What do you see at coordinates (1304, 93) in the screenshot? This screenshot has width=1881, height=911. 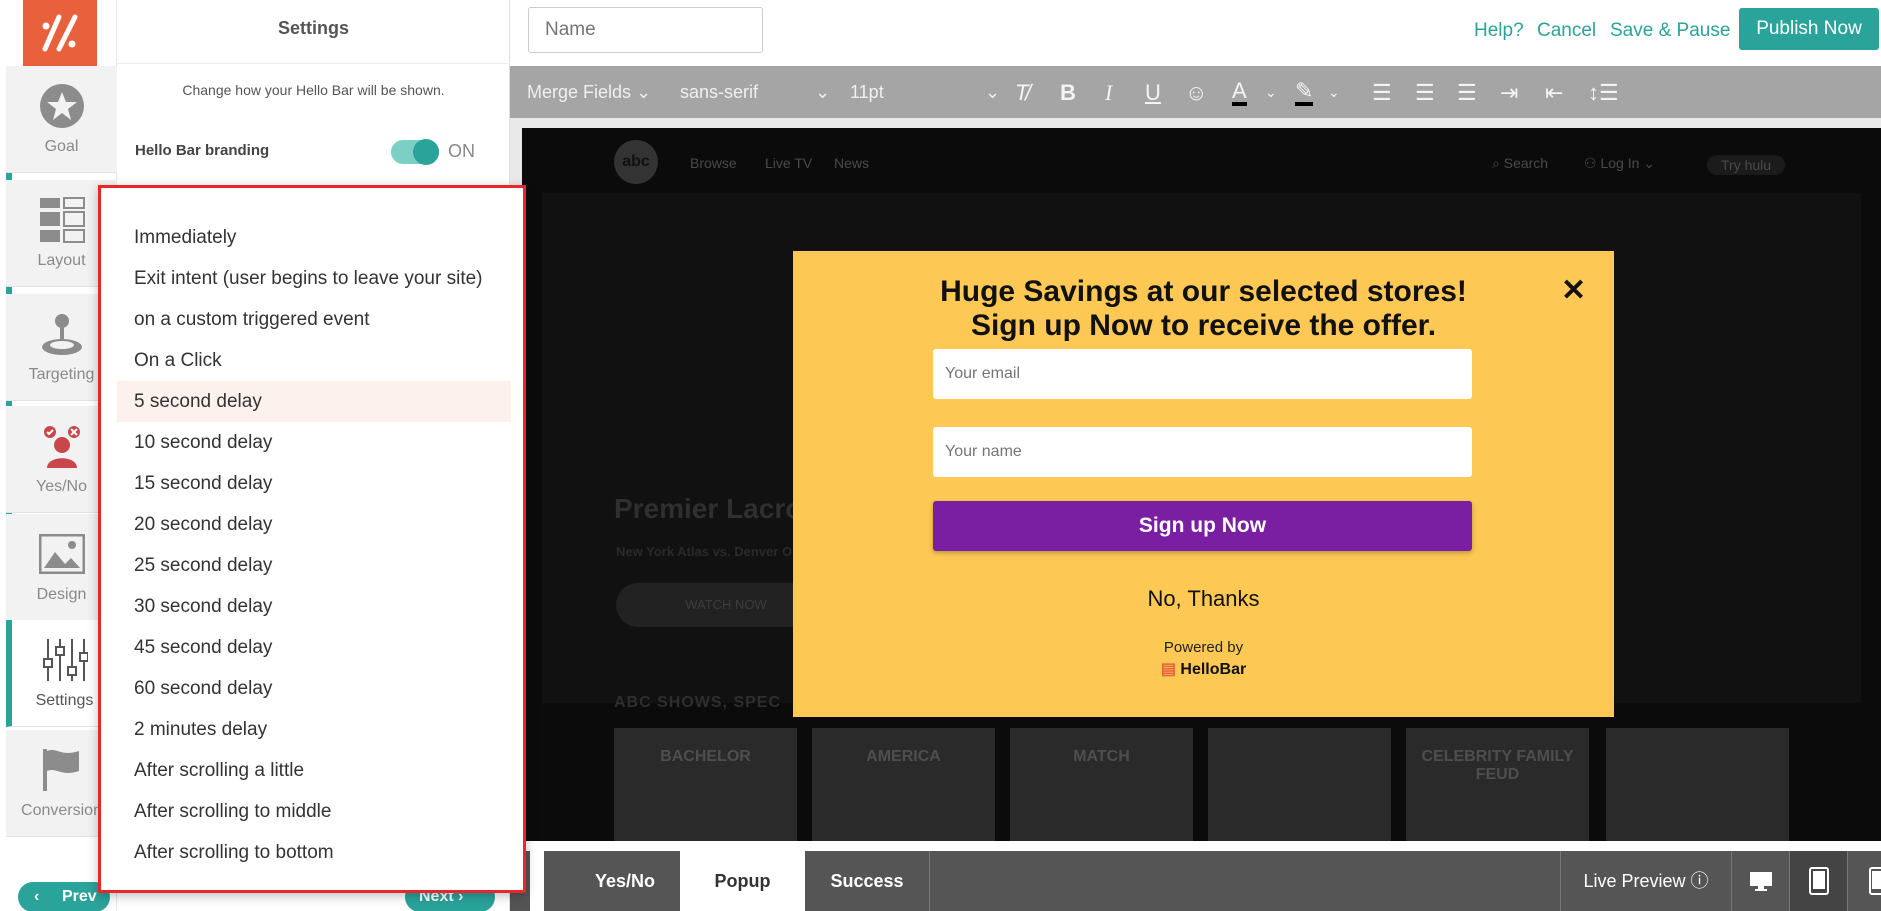 I see `highlight-icon: ✎` at bounding box center [1304, 93].